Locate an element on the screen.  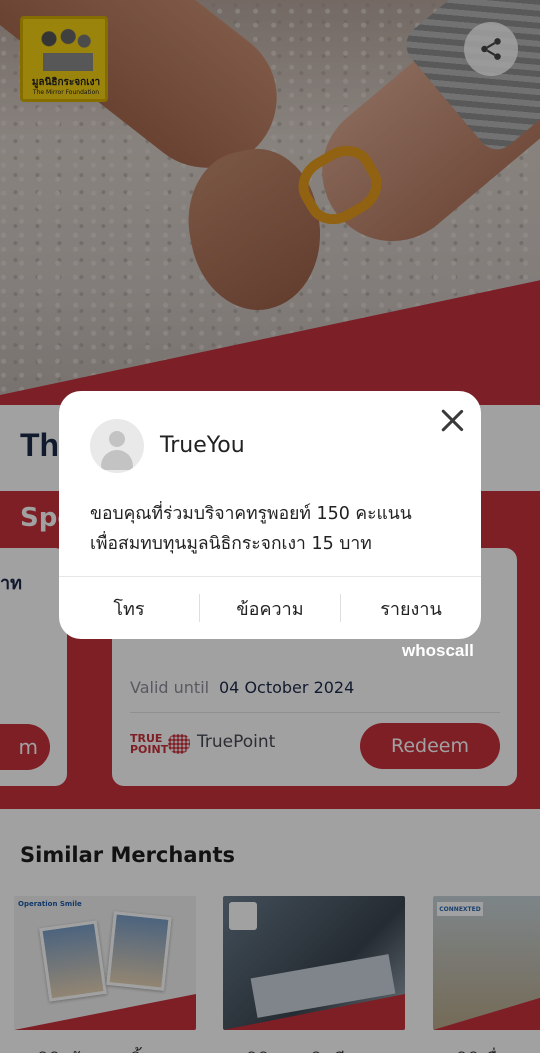
report-button: รายงาน is located at coordinates (411, 608).